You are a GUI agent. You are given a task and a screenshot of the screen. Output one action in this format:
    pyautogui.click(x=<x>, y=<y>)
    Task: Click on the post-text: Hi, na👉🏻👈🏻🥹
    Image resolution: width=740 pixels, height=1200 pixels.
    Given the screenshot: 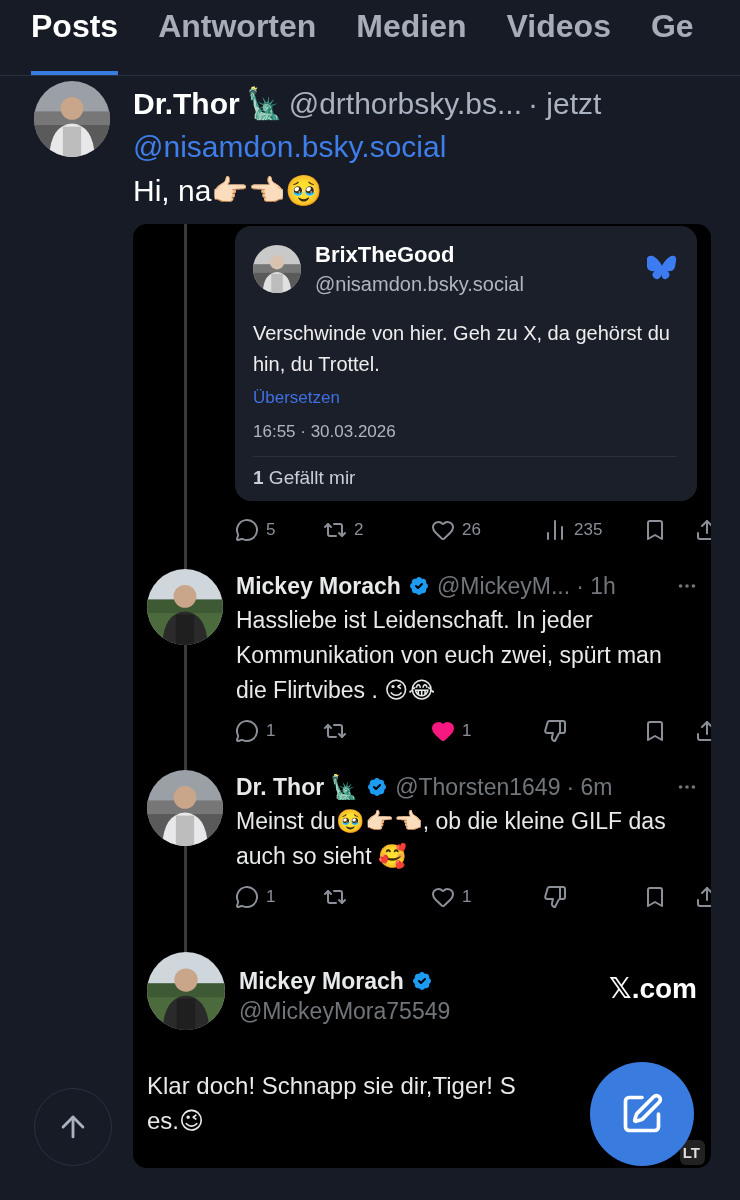 What is the action you would take?
    pyautogui.click(x=228, y=191)
    